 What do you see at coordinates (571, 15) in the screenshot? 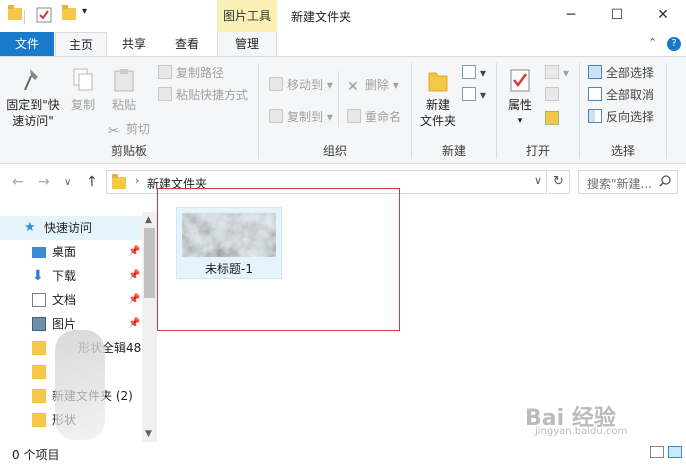
I see `minimize-button: ─` at bounding box center [571, 15].